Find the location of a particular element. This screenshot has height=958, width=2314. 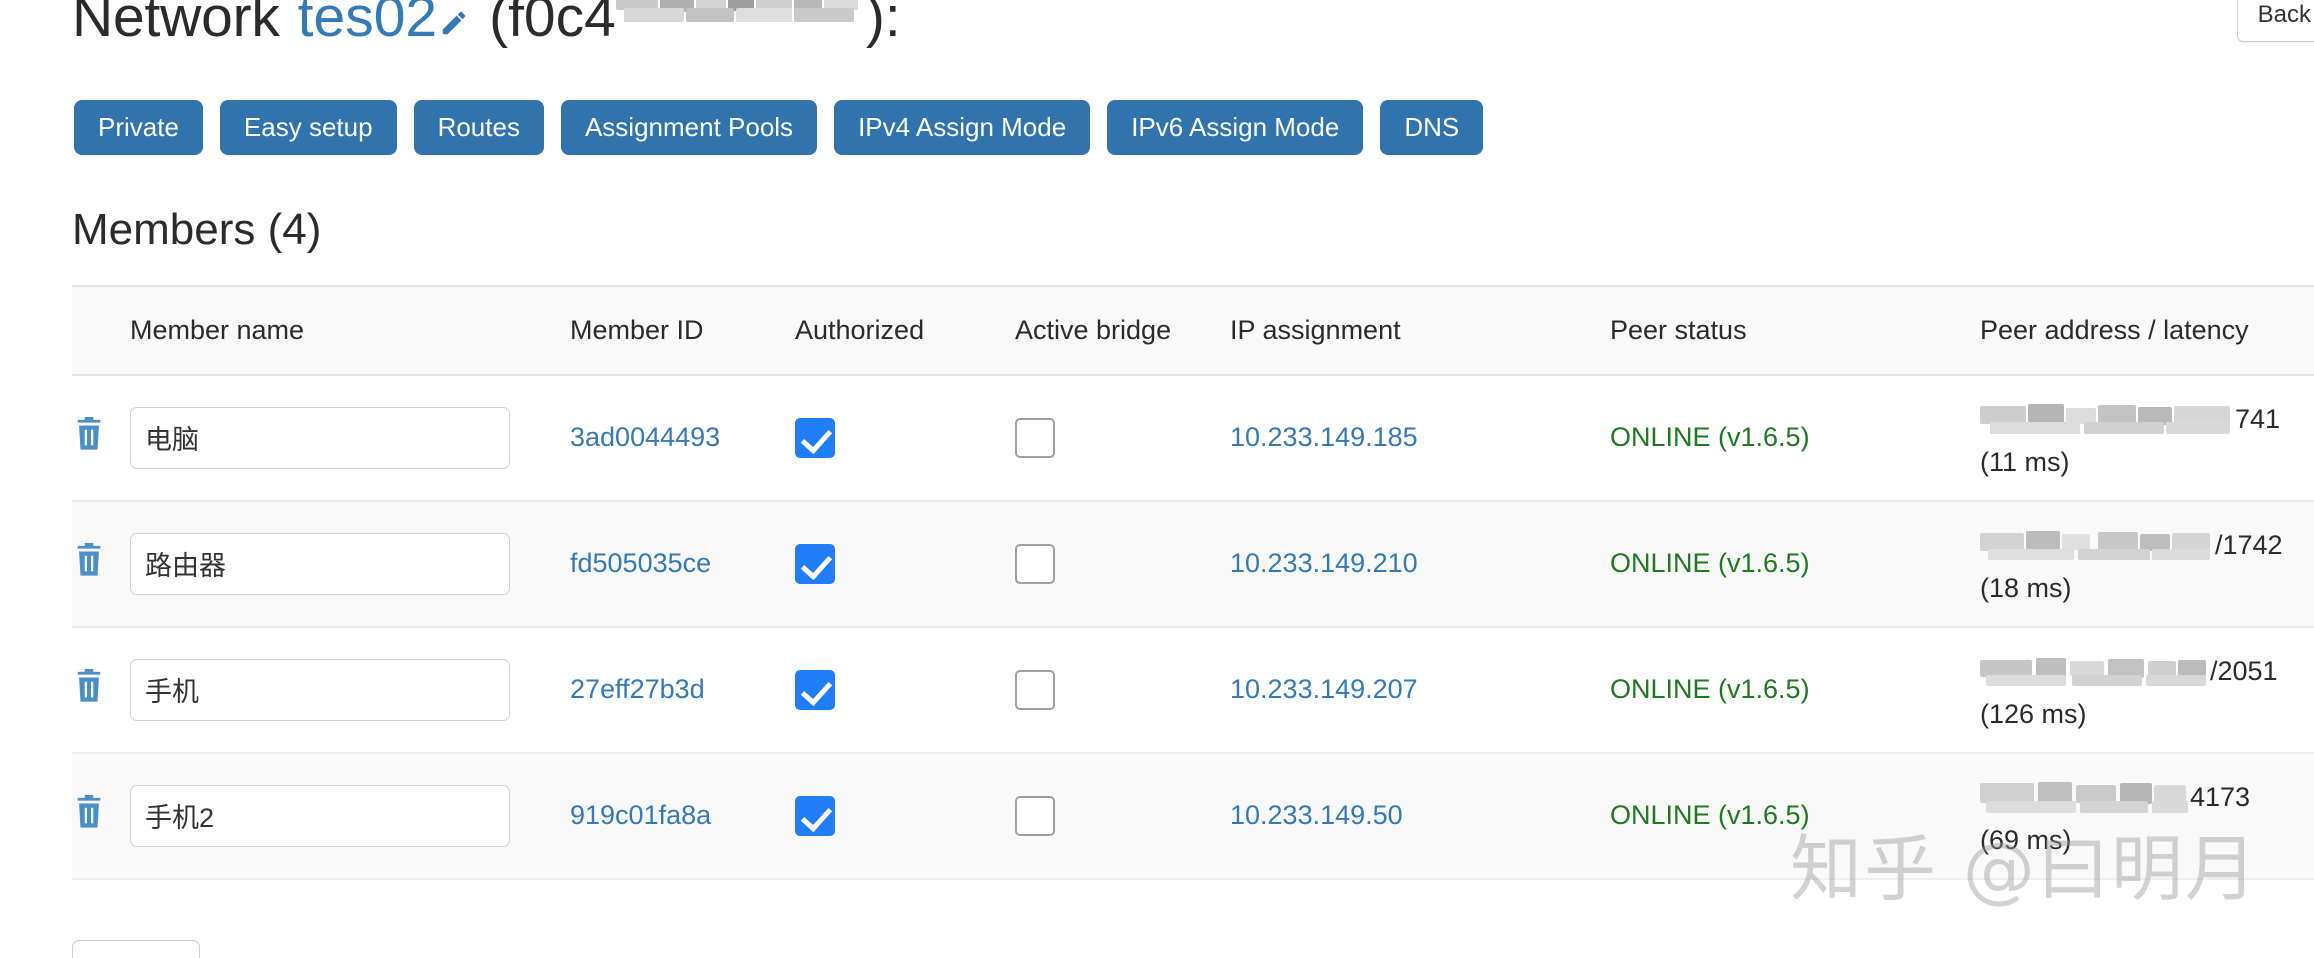

pencil-icon is located at coordinates (454, 23).